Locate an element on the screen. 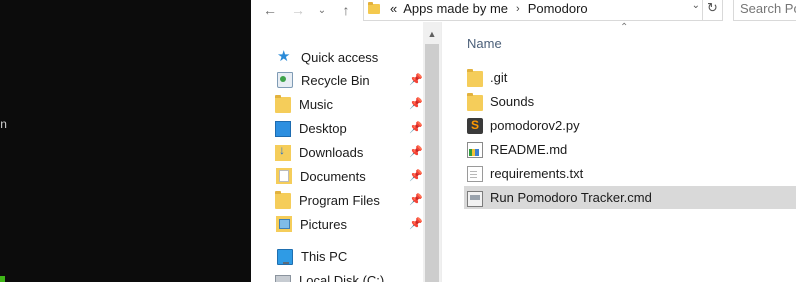 The width and height of the screenshot is (796, 282). nav-item-local-disk: Local Disk (C:) is located at coordinates (350, 275).